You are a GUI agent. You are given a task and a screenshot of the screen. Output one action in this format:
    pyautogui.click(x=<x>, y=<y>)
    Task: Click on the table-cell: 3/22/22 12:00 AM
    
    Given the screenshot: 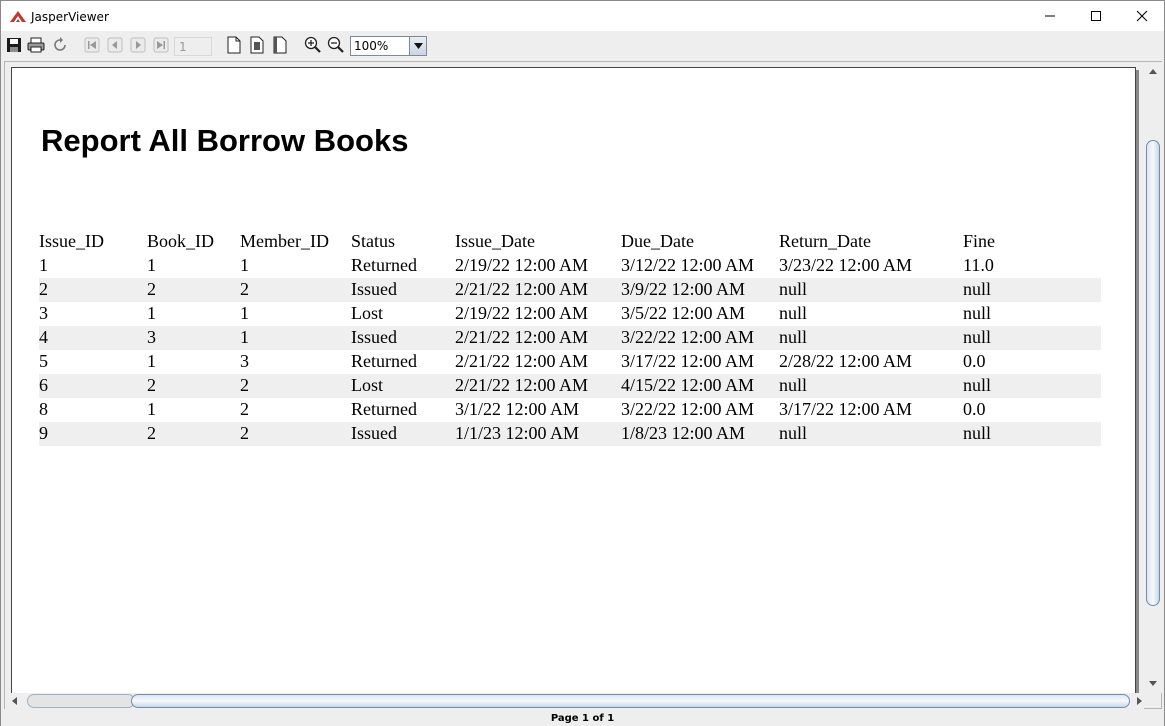 What is the action you would take?
    pyautogui.click(x=688, y=337)
    